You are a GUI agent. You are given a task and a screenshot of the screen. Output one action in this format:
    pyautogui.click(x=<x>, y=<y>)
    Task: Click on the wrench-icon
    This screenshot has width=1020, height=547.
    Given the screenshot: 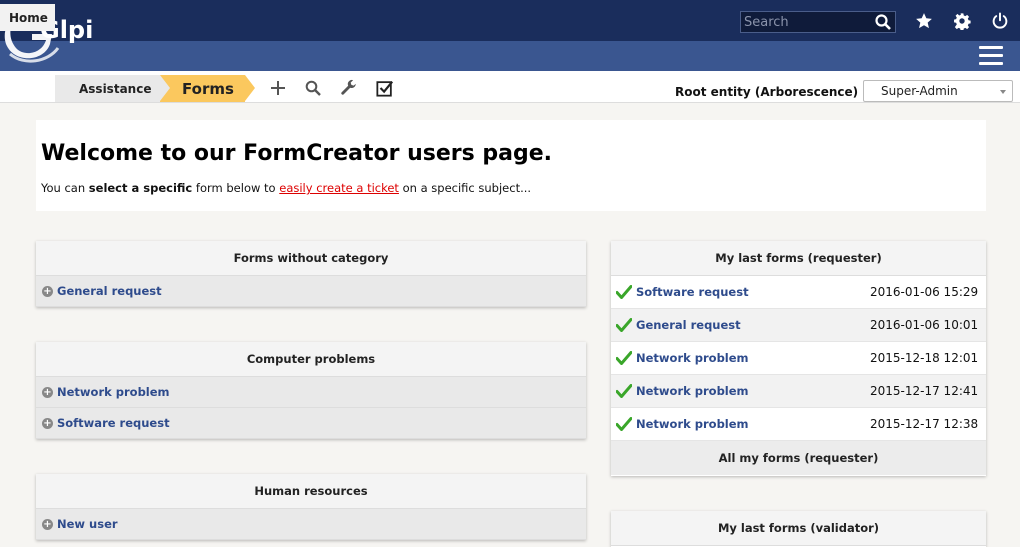 What is the action you would take?
    pyautogui.click(x=349, y=88)
    